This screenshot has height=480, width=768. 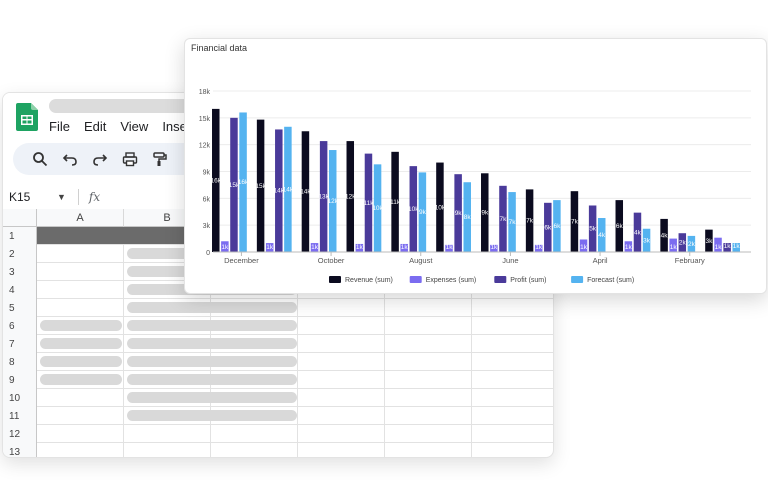 I want to click on fx-icon: fx, so click(x=94, y=197).